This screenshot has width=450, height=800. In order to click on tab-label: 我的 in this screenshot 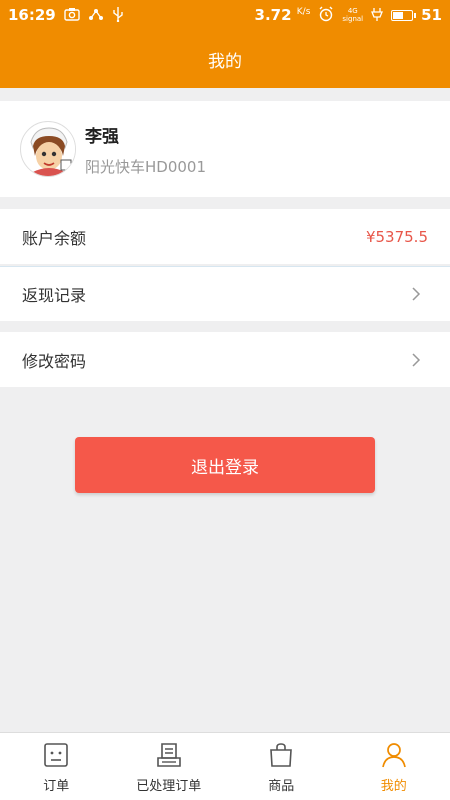, I will do `click(393, 786)`.